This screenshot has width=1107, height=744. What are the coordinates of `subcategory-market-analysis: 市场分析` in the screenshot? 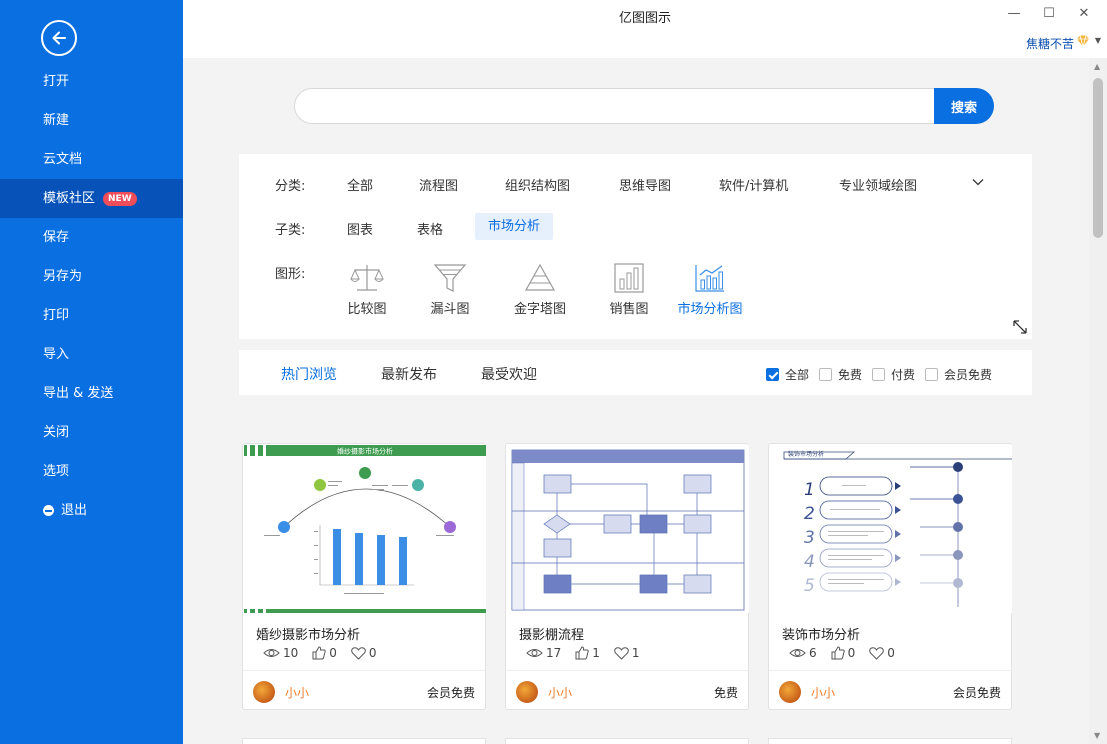 It's located at (514, 226).